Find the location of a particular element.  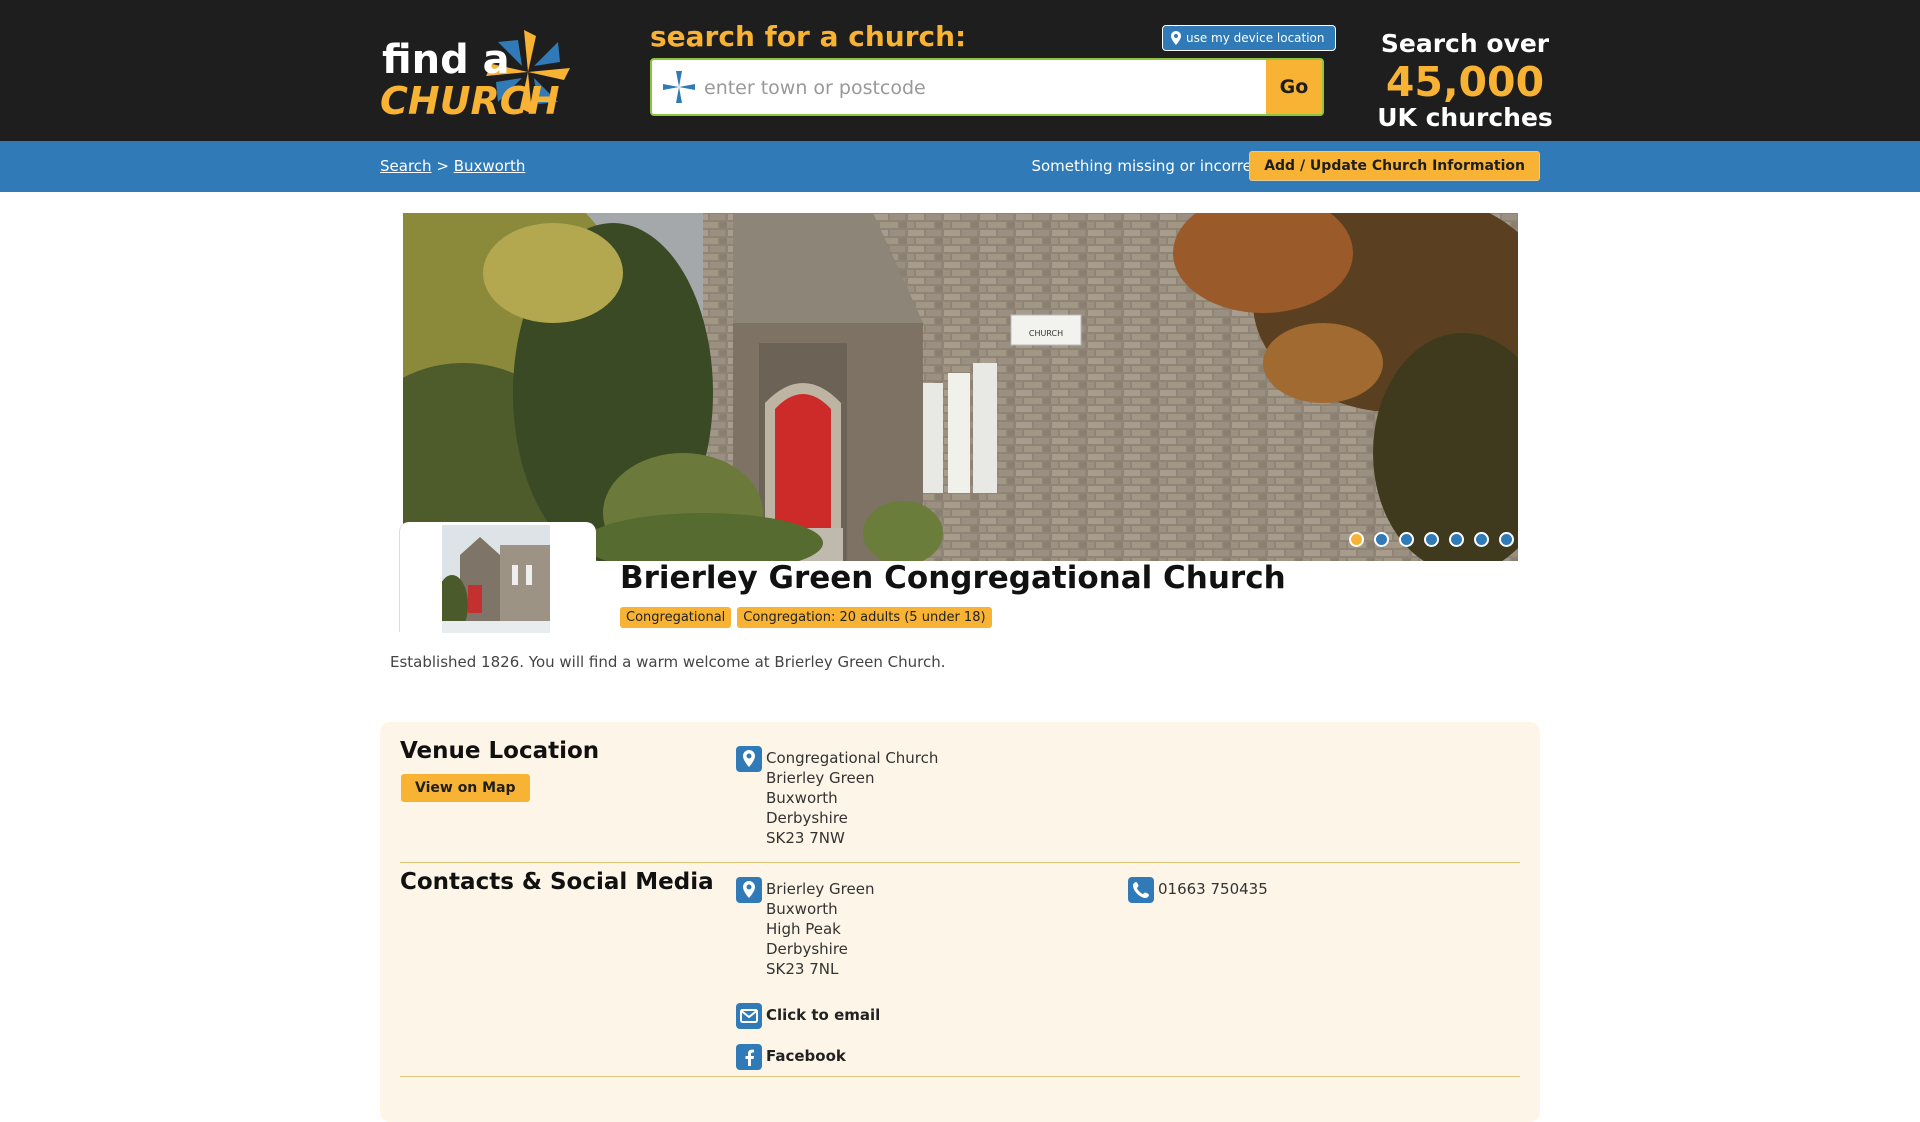

denomination-badge: Congregational is located at coordinates (676, 617).